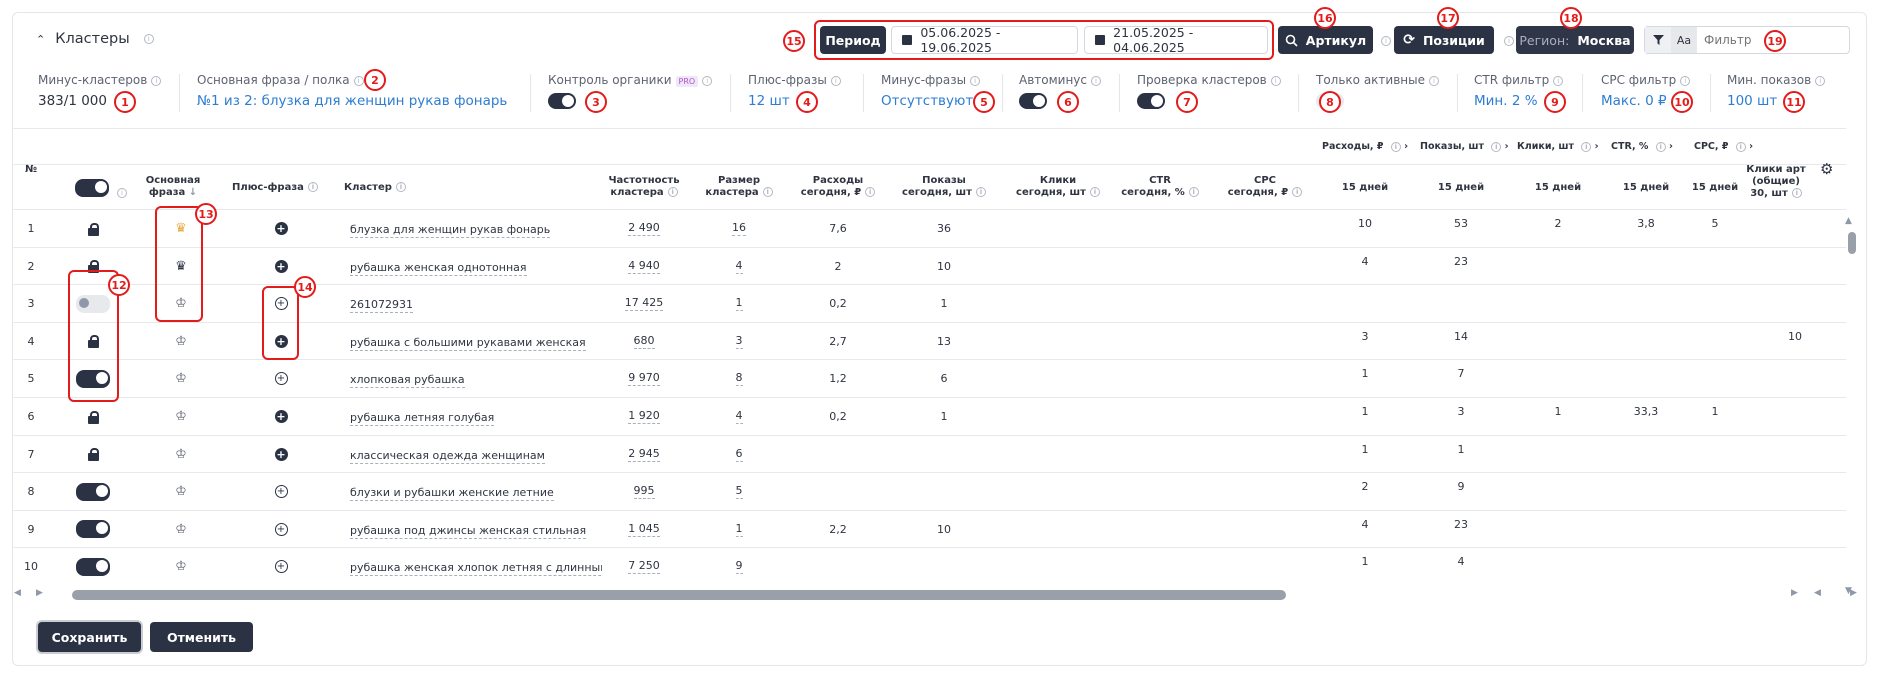 The image size is (1879, 678). I want to click on scroll-right-frozen-icon: ▶, so click(1853, 593).